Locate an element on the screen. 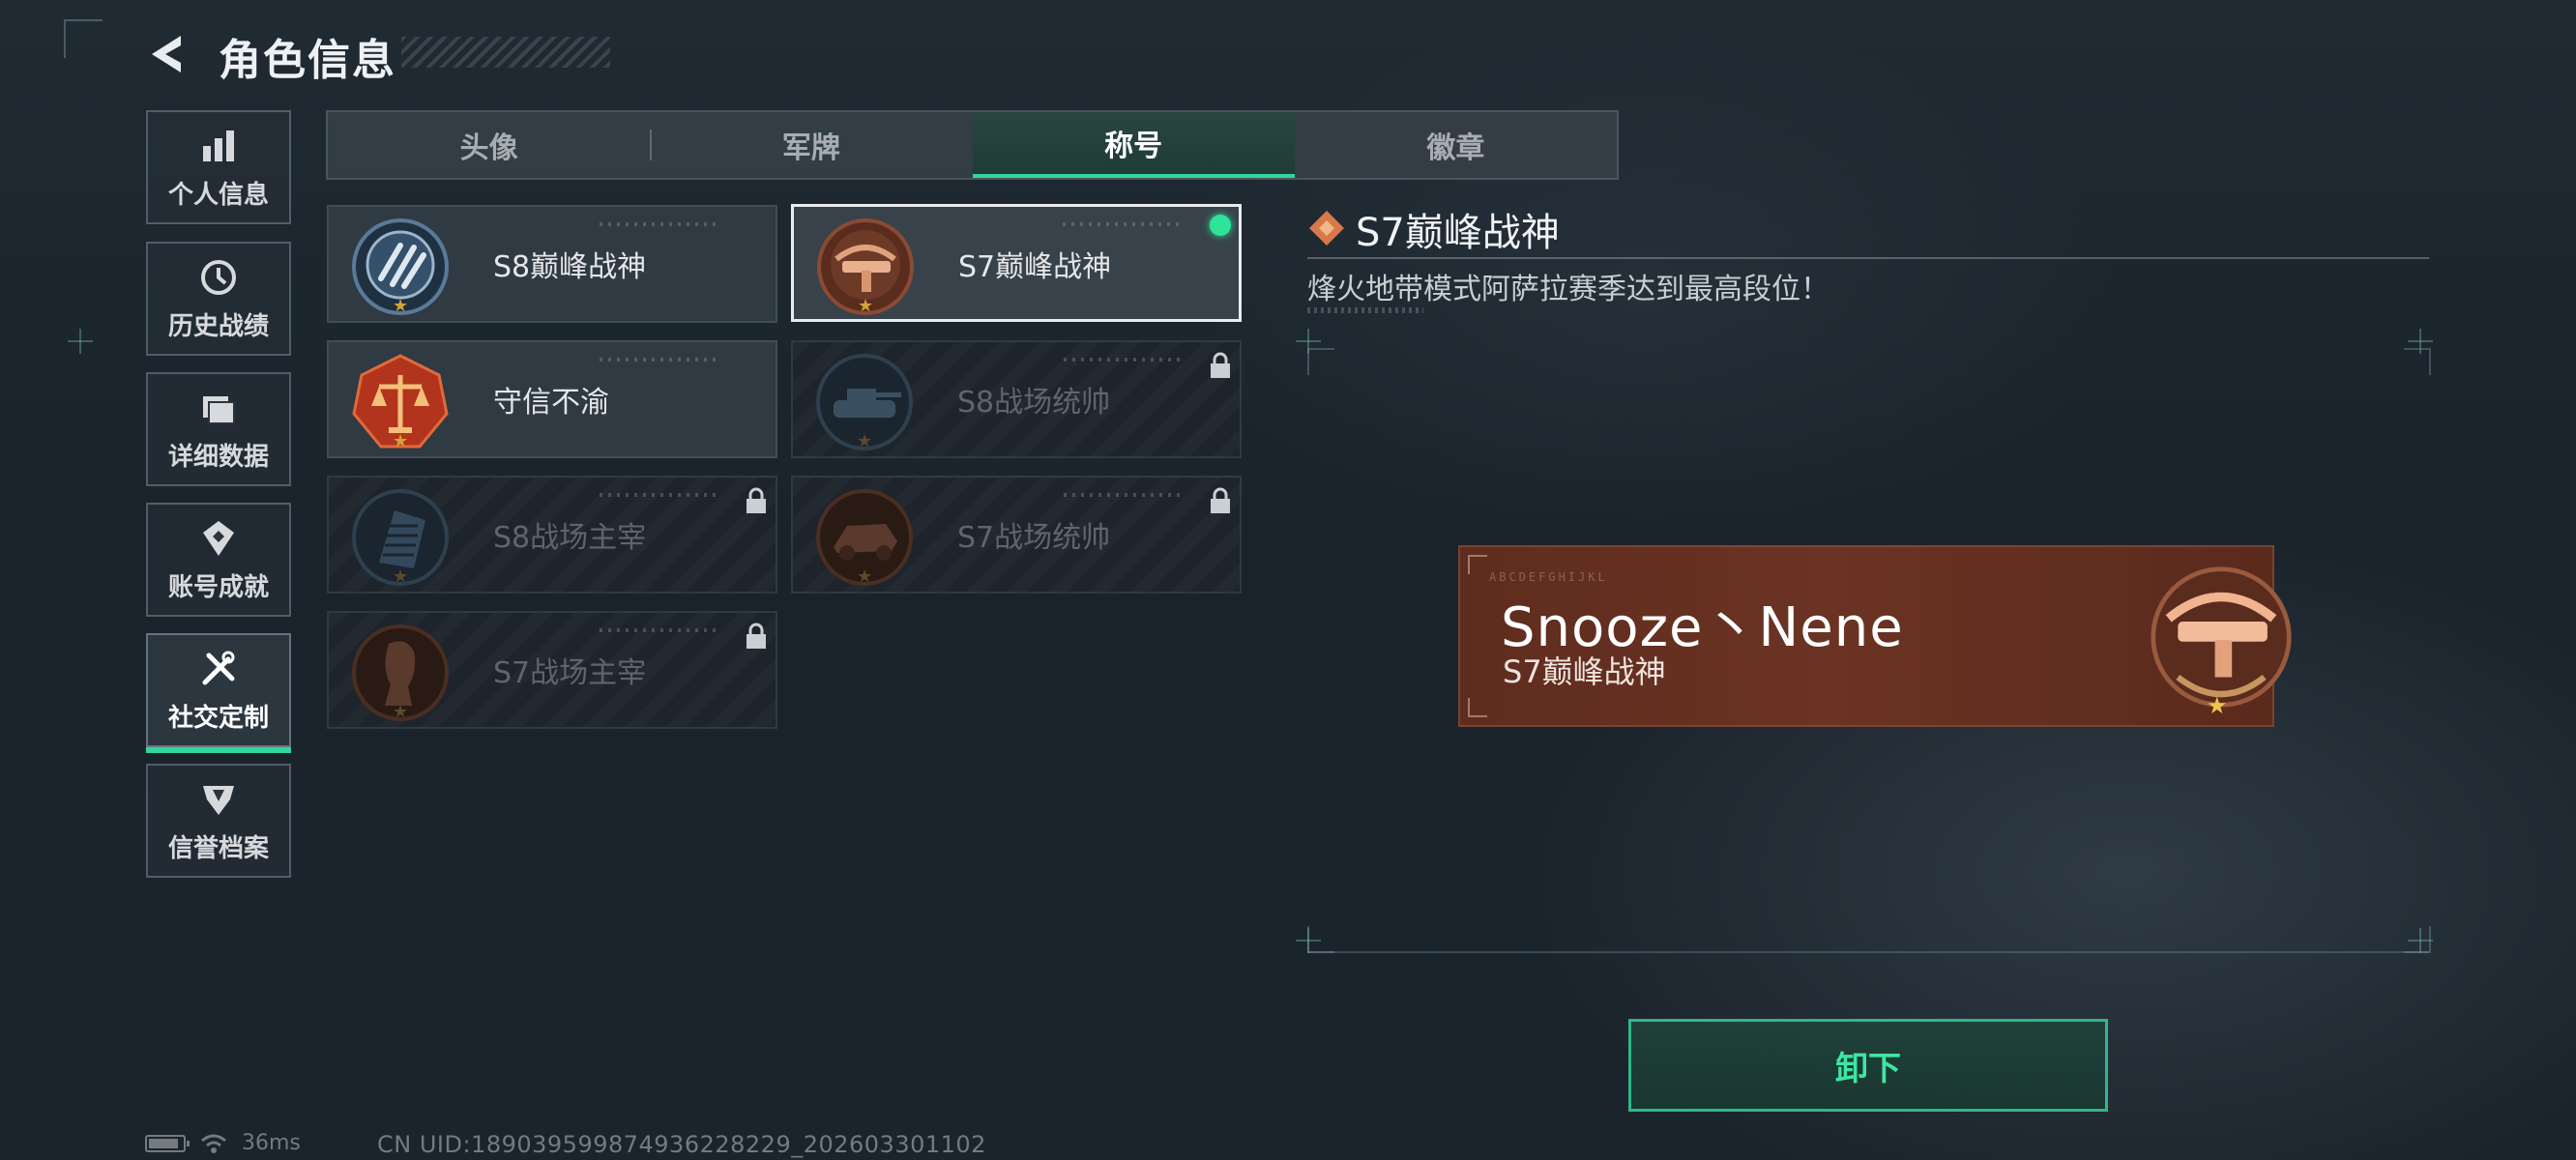 This screenshot has height=1160, width=2576. bar-chart-icon is located at coordinates (218, 146).